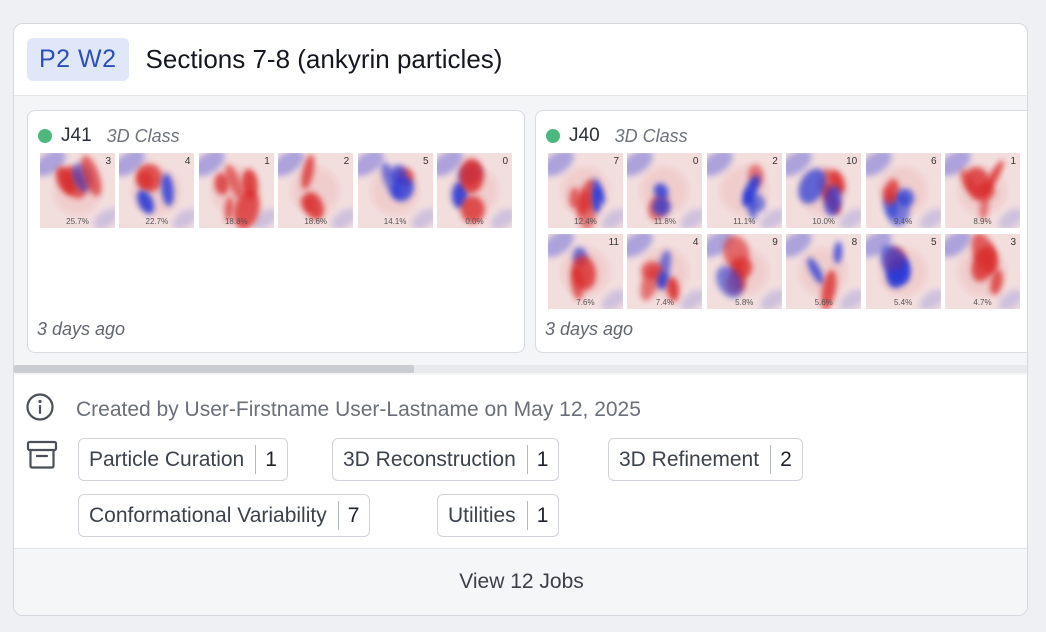  Describe the element at coordinates (934, 161) in the screenshot. I see `class-number: 6` at that location.